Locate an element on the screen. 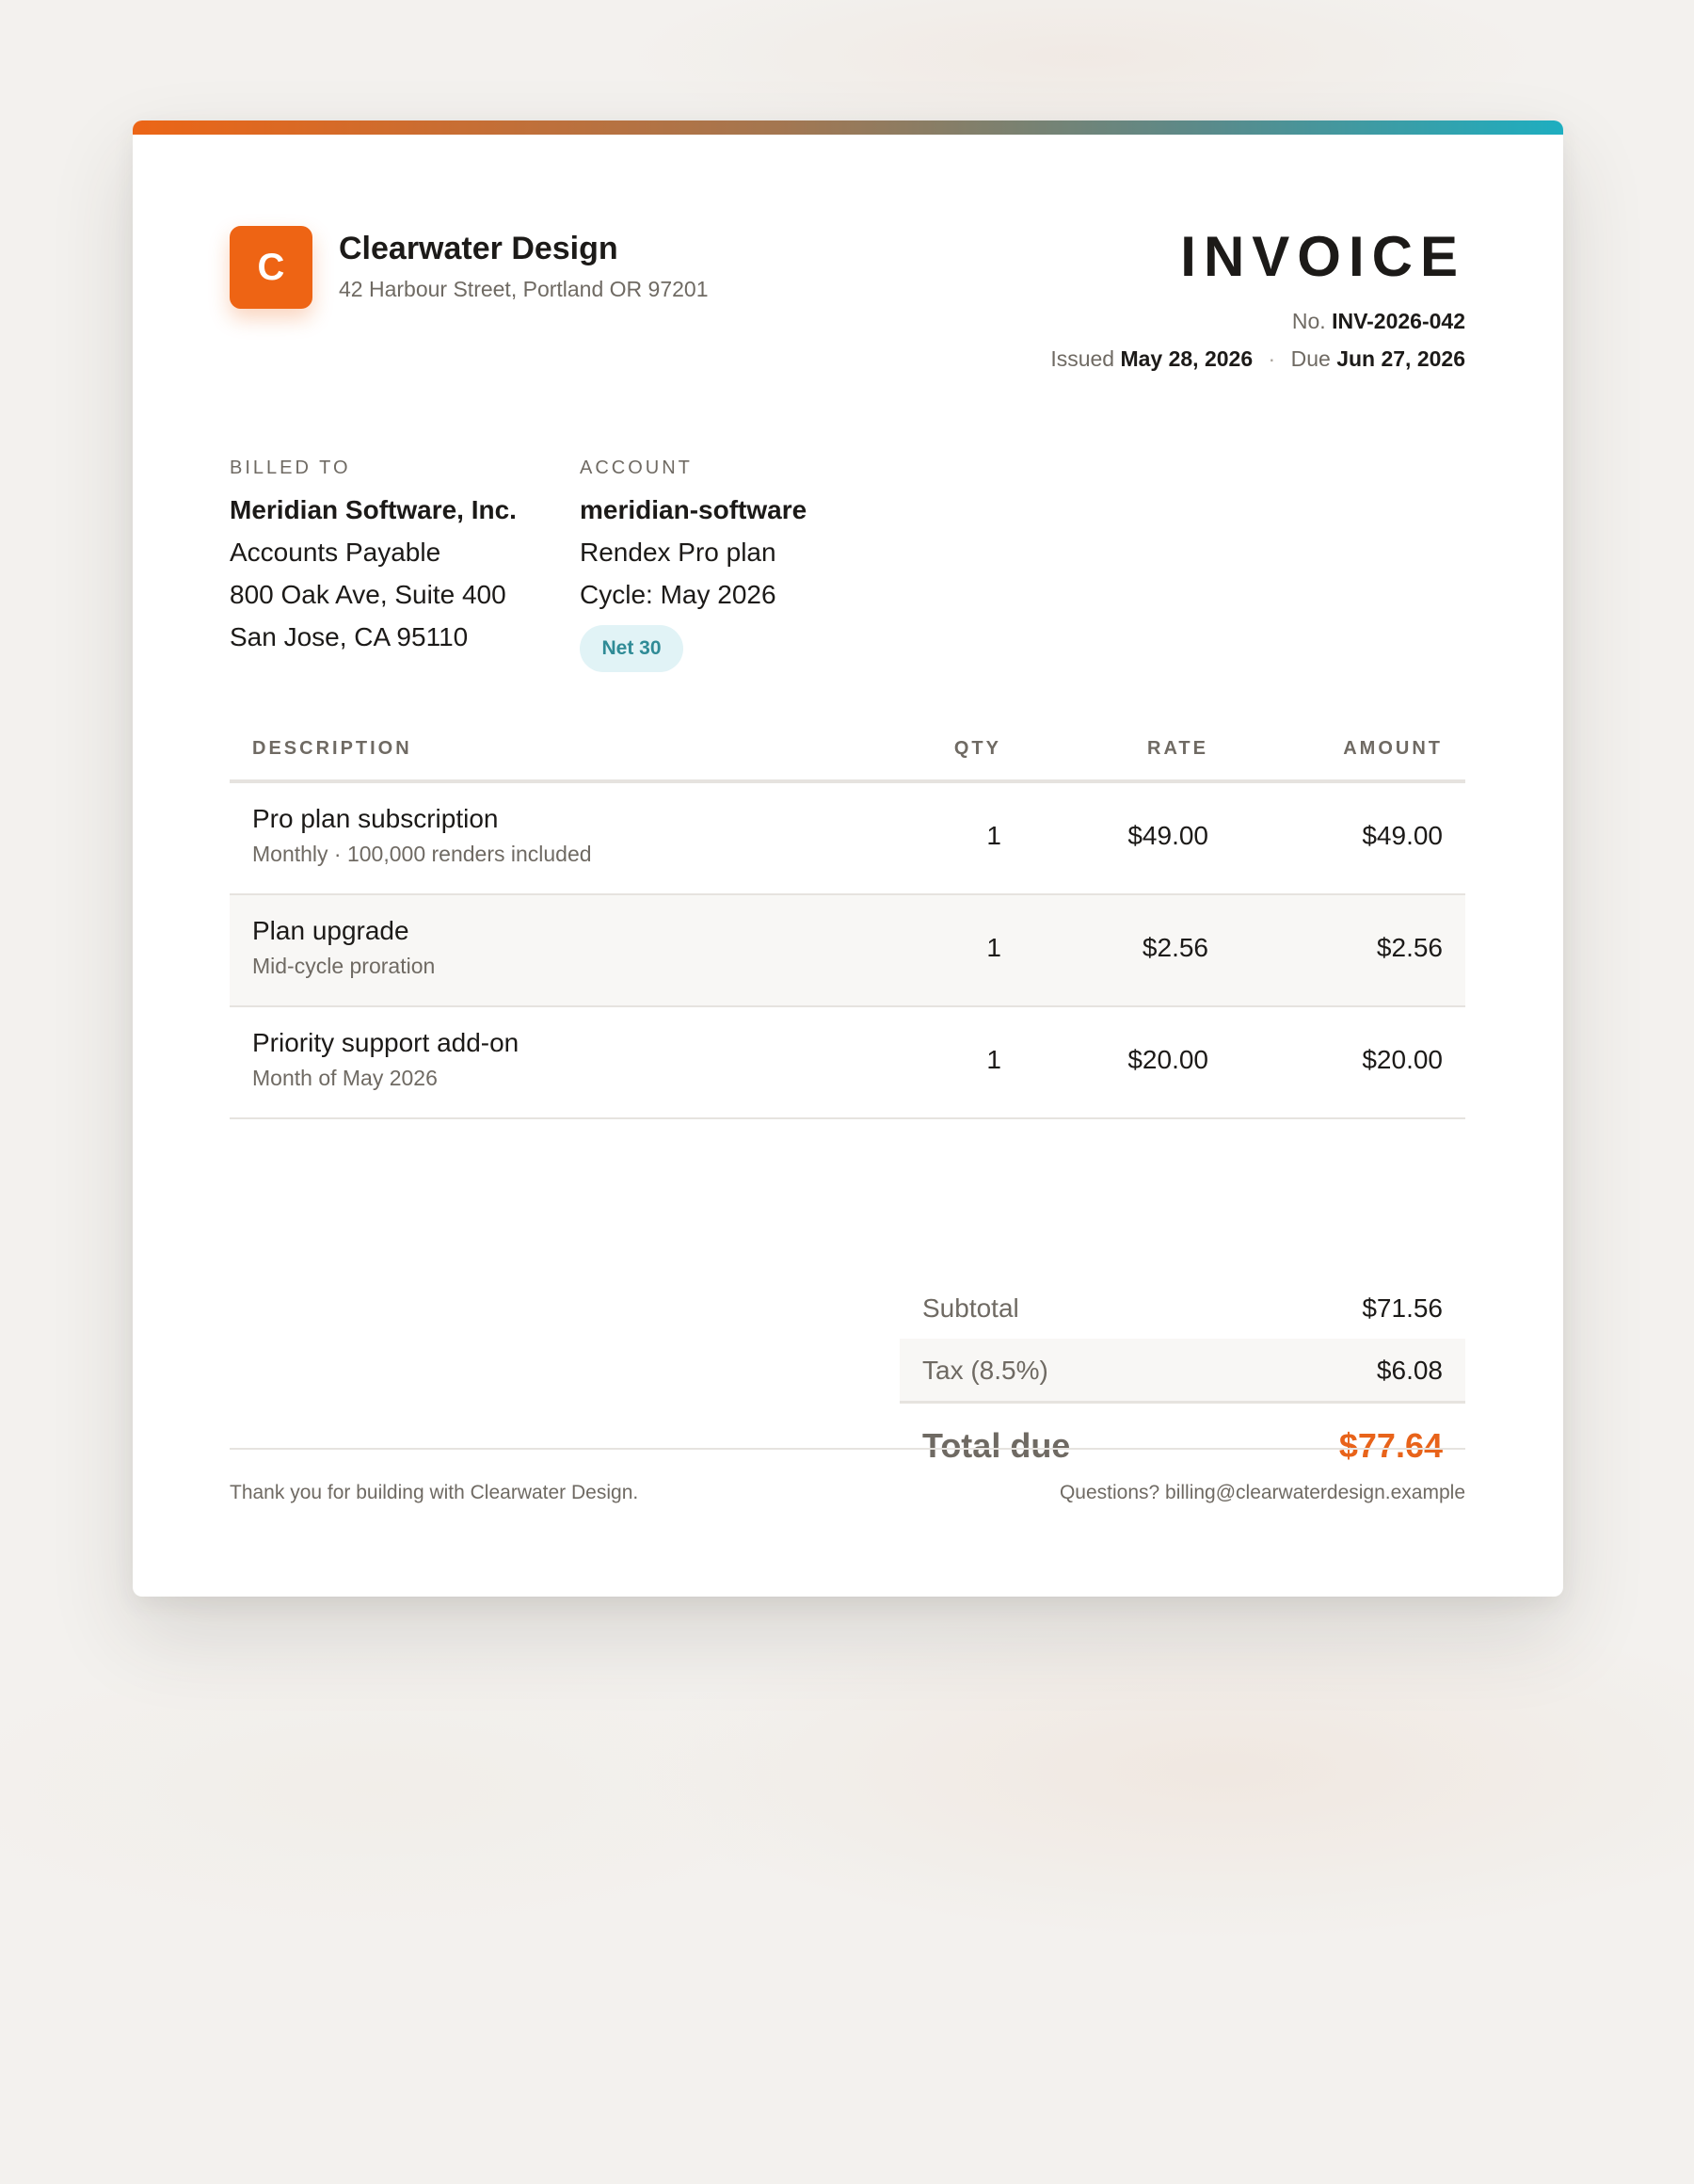  billed-to-city: San Jose, CA 95110 is located at coordinates (349, 636).